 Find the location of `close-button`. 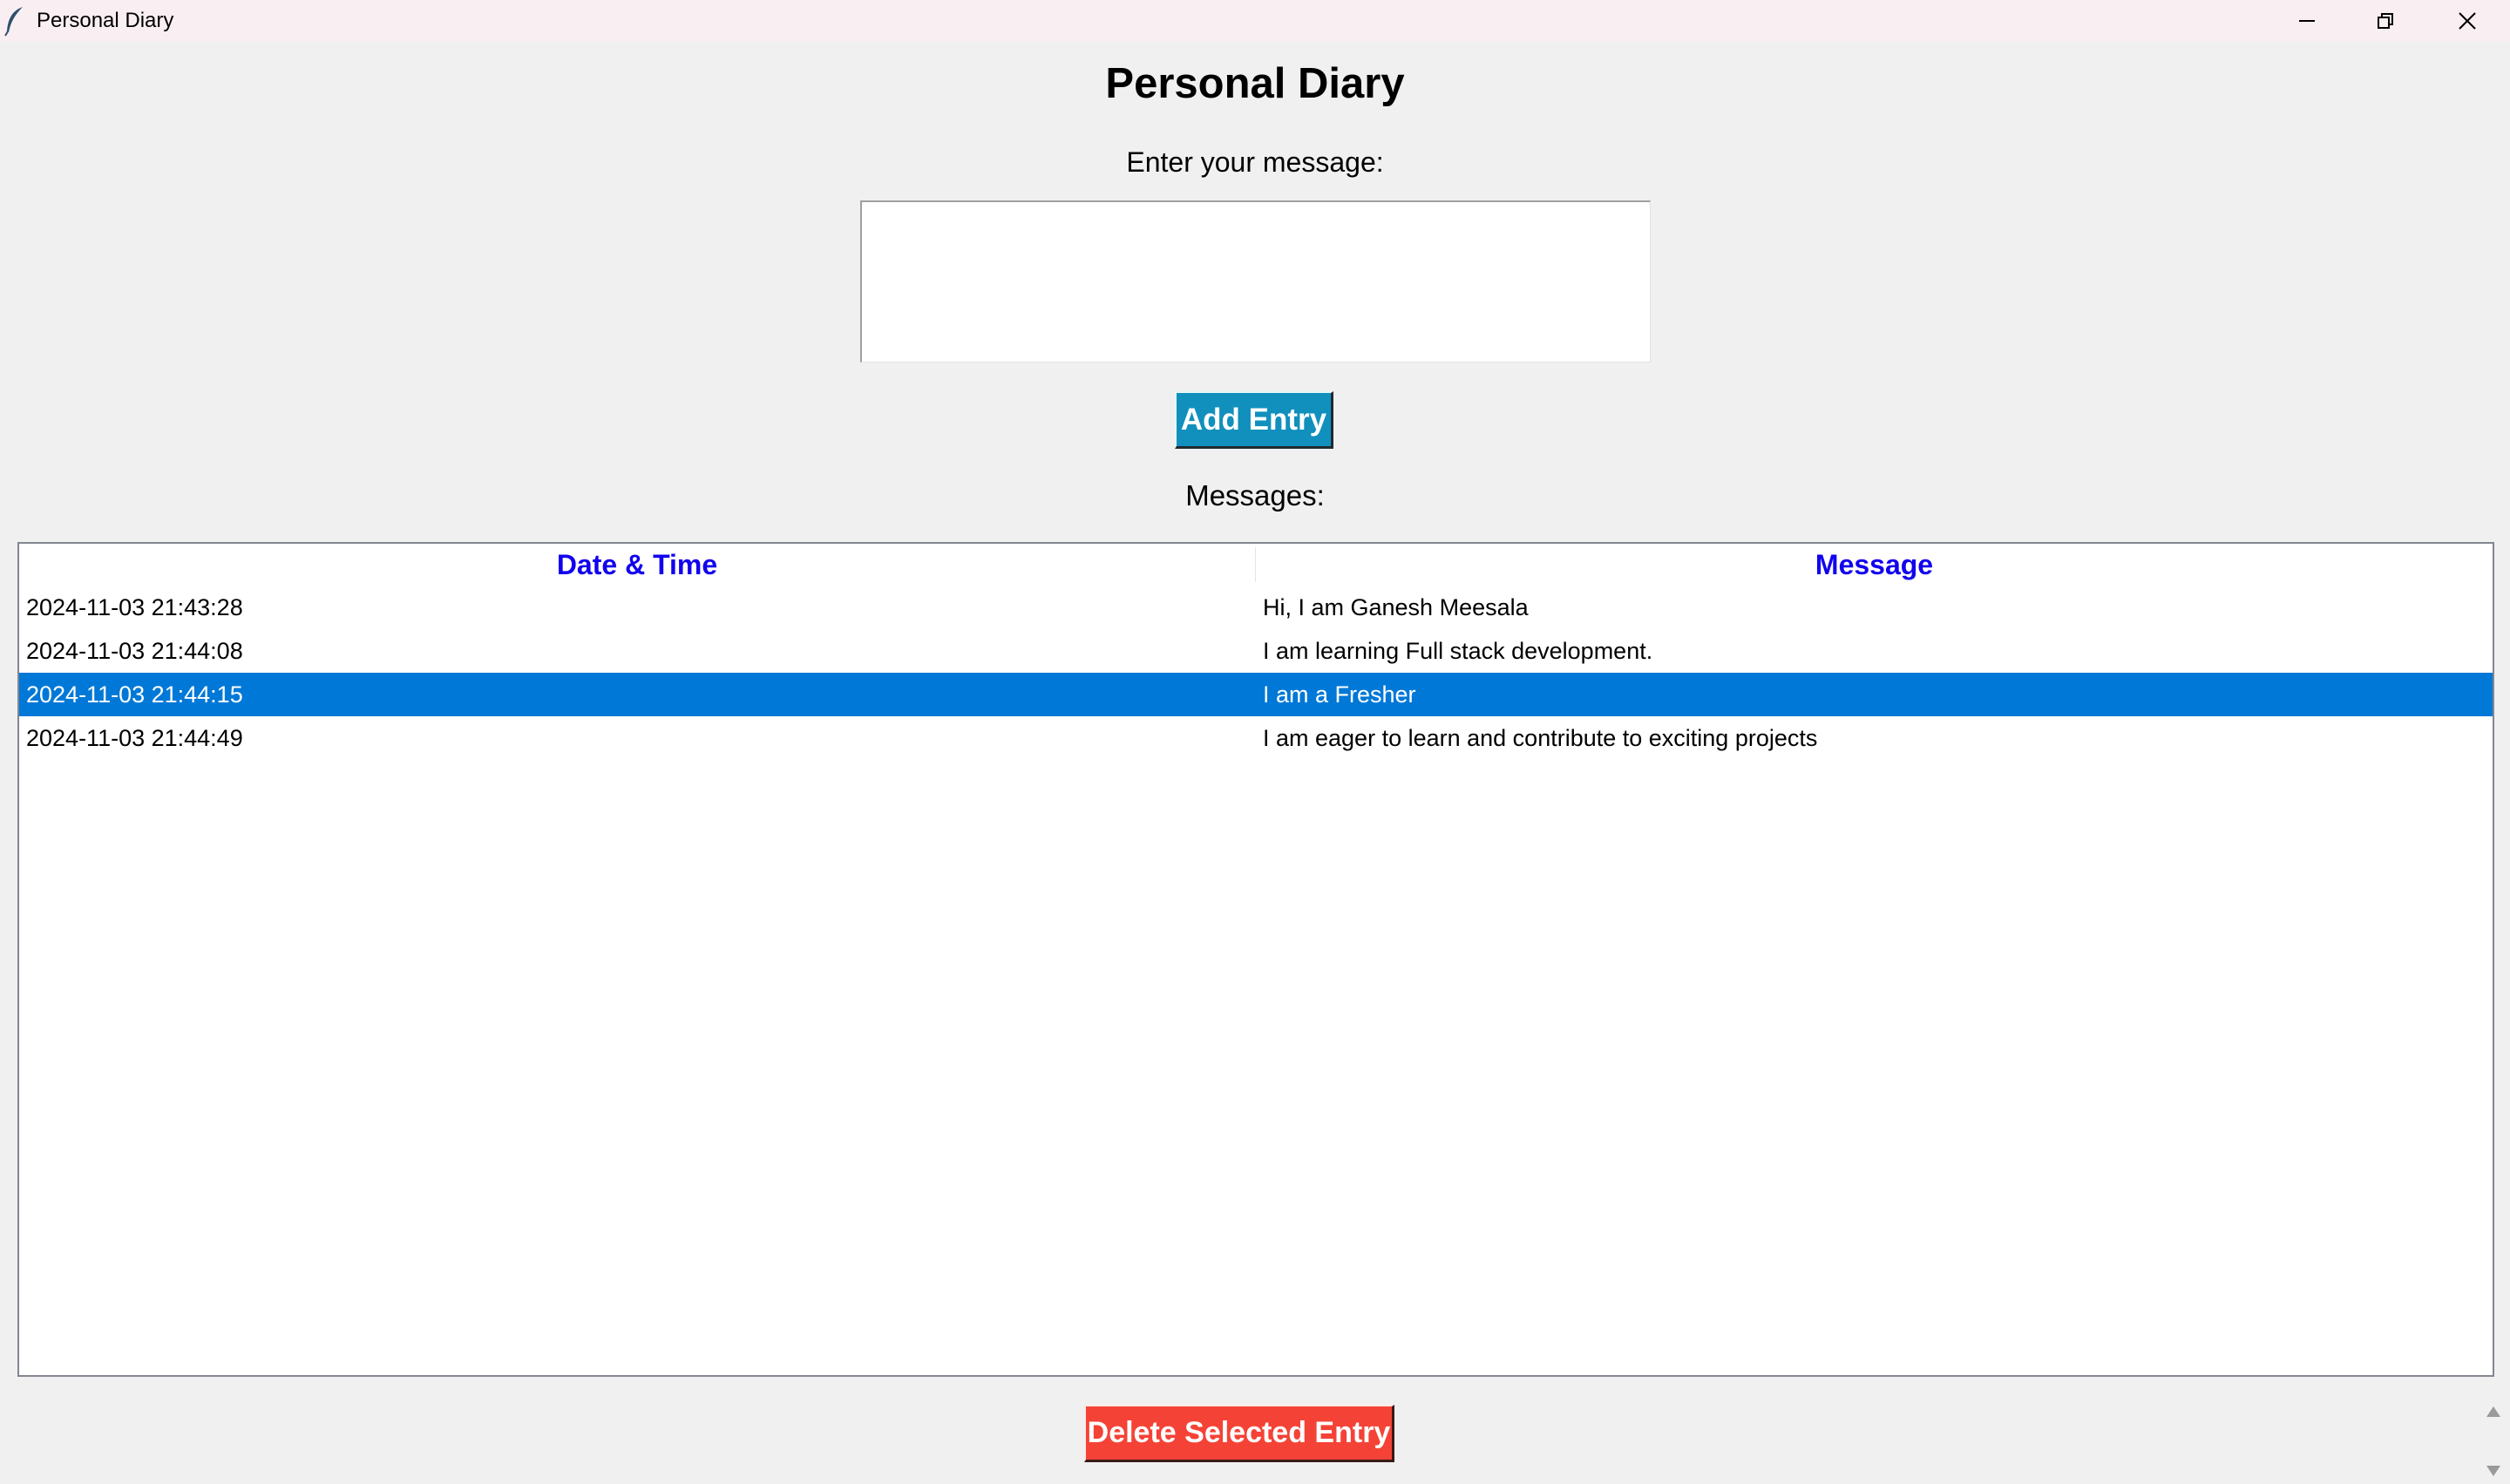

close-button is located at coordinates (2468, 21).